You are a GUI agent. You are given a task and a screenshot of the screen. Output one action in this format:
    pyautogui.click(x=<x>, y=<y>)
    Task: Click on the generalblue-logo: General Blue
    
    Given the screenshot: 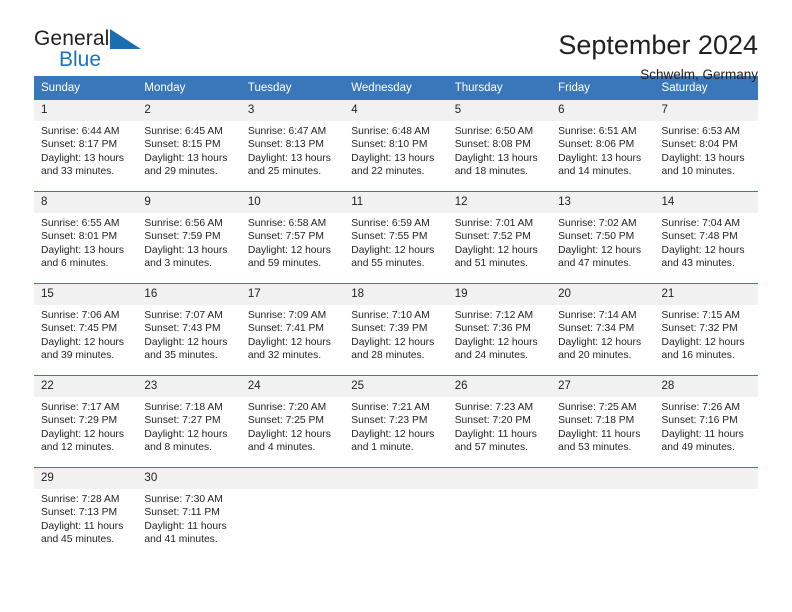 What is the action you would take?
    pyautogui.click(x=94, y=51)
    